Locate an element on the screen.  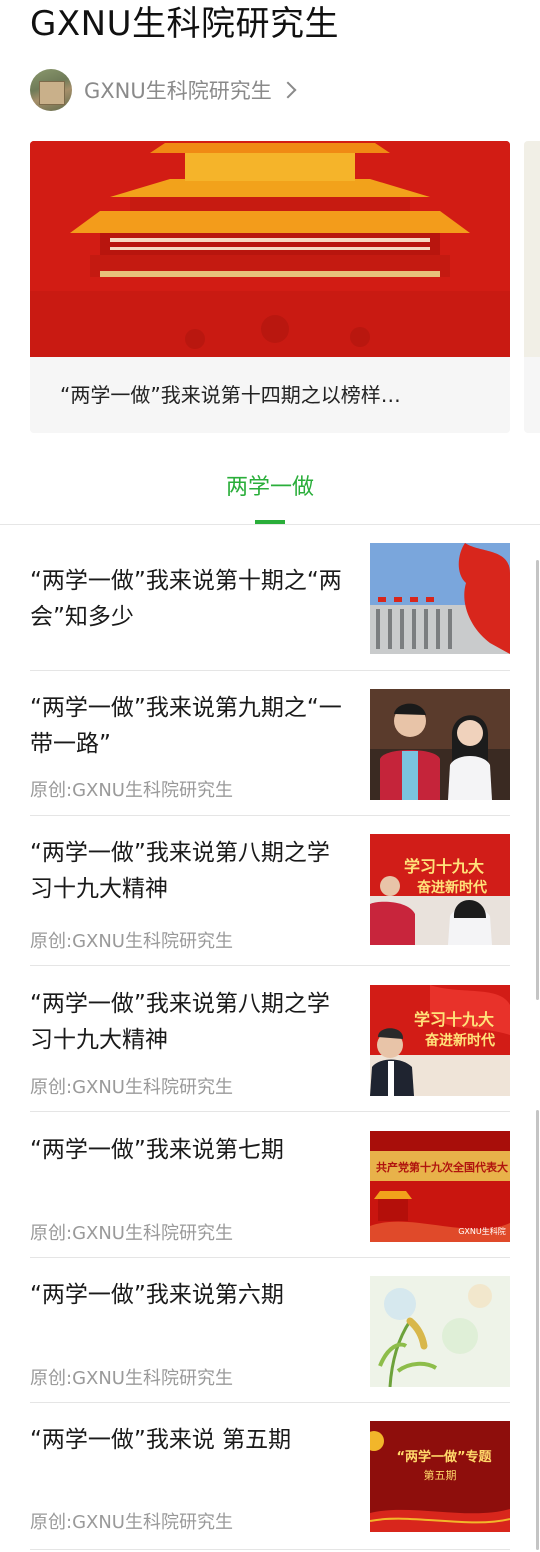
list-item: “两学一做”我来说第六期 原创:GXNU生科院研究生 is located at coordinates (270, 1339).